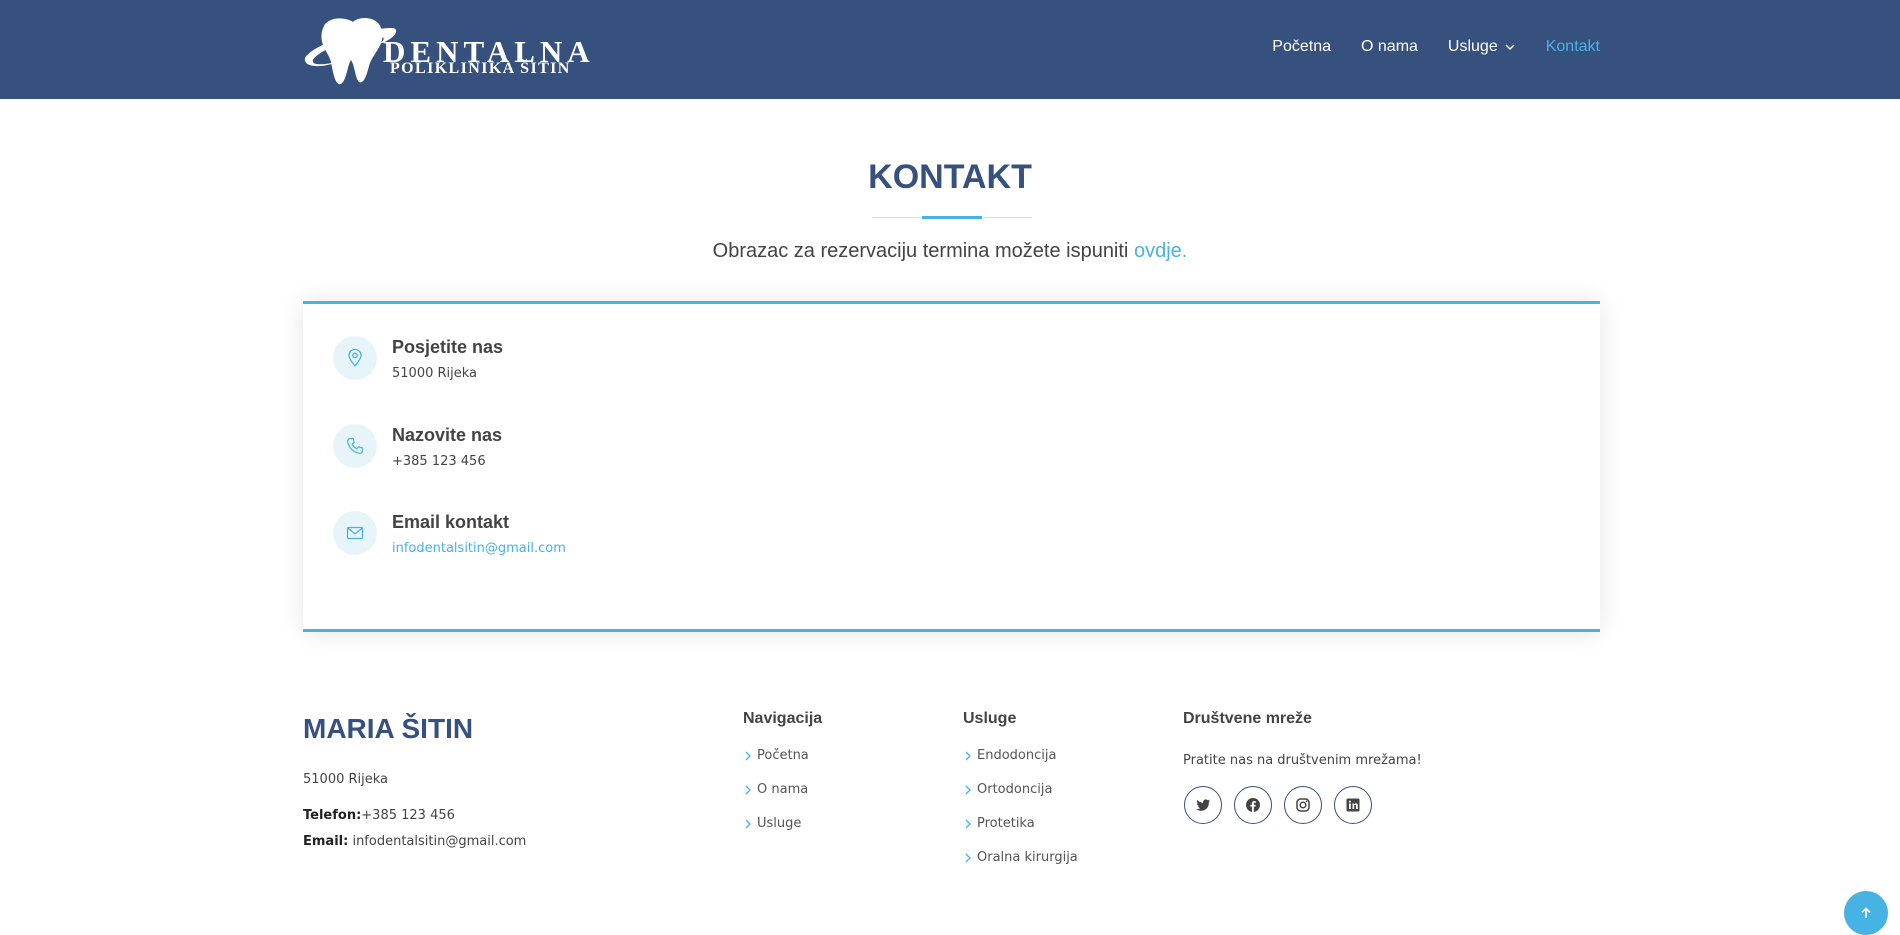 This screenshot has width=1900, height=935. Describe the element at coordinates (479, 548) in the screenshot. I see `info-email-link: infodentalsitin@gmail.com` at that location.